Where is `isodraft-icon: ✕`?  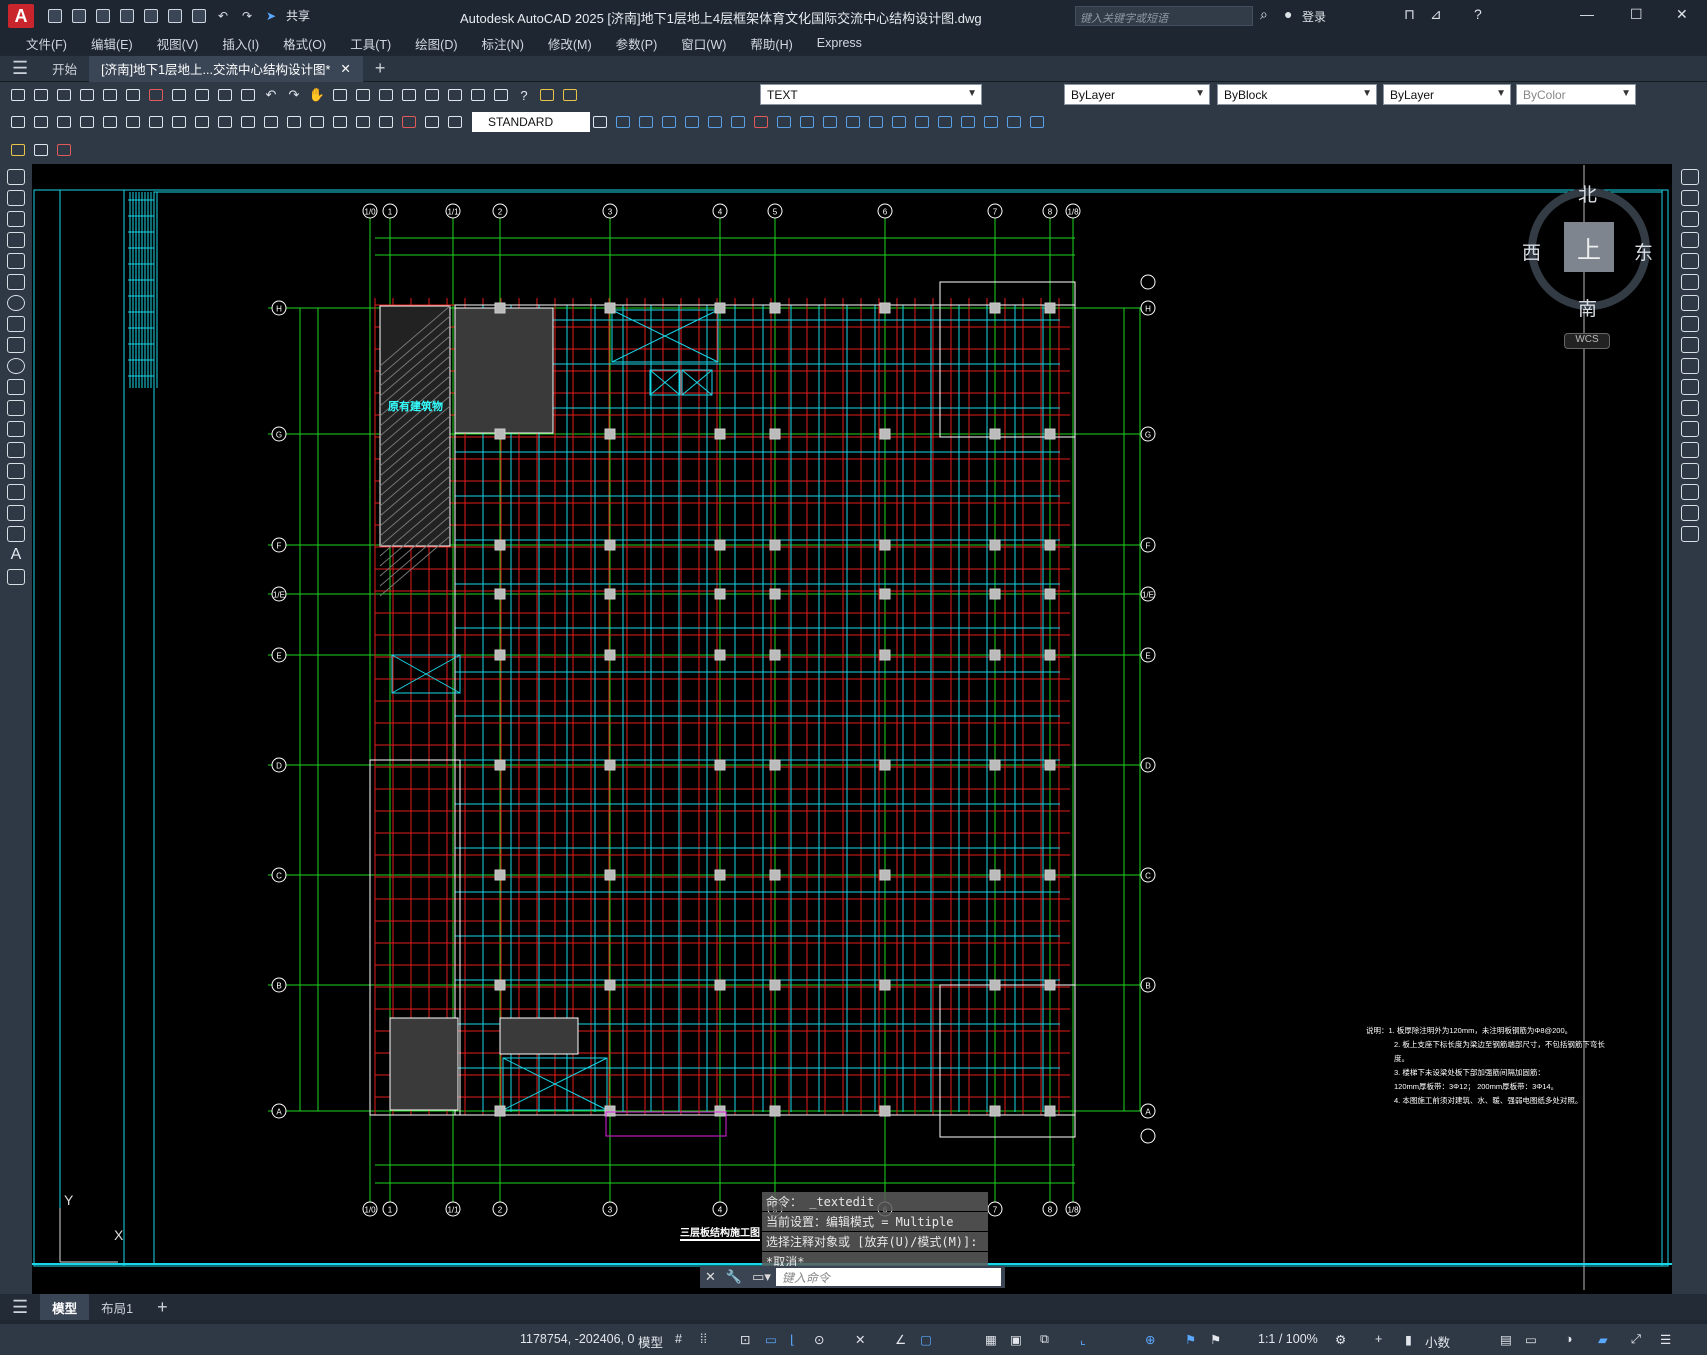 isodraft-icon: ✕ is located at coordinates (860, 1339).